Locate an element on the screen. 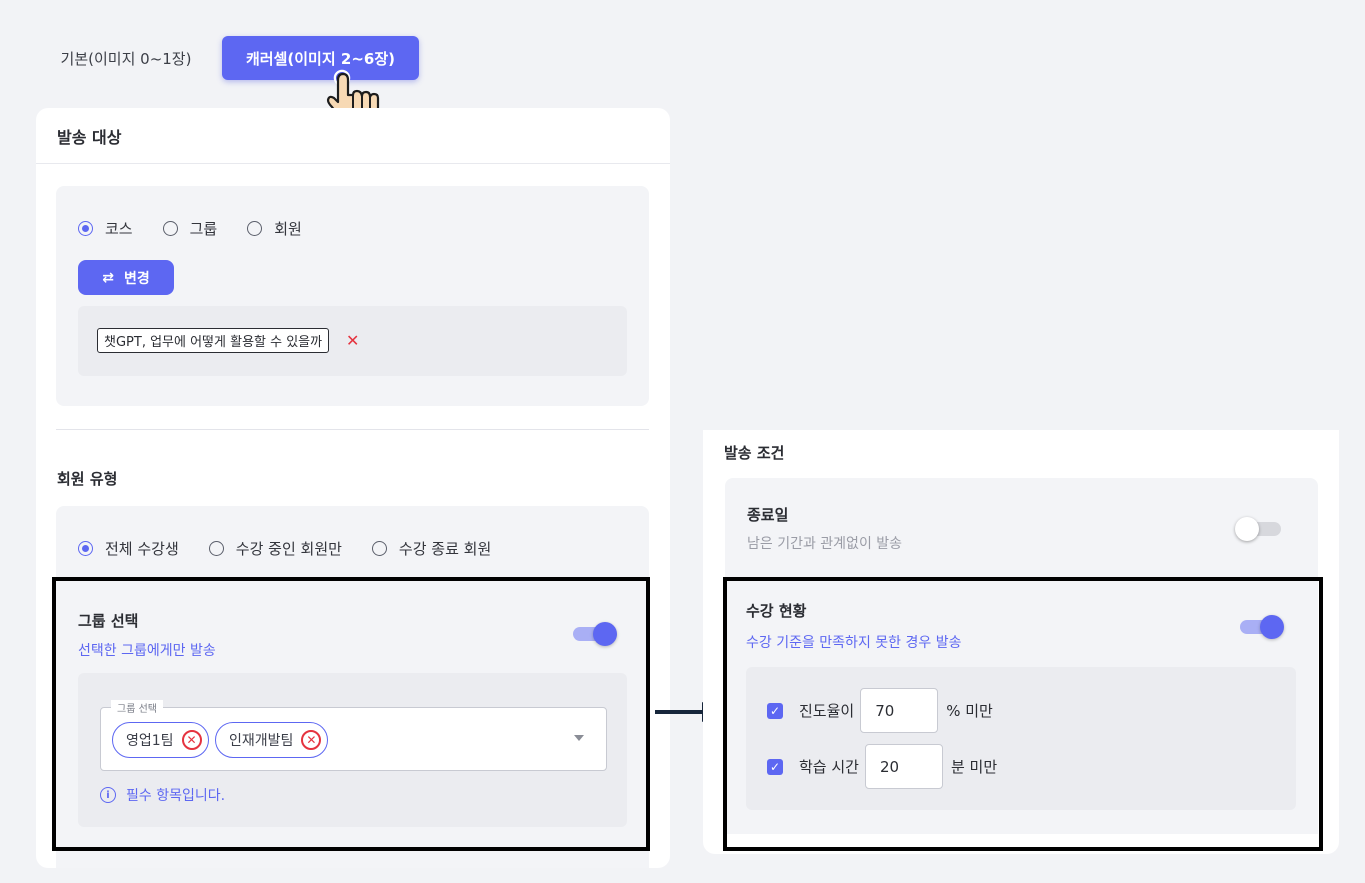 This screenshot has width=1365, height=883. radio-course: 코스 is located at coordinates (105, 228).